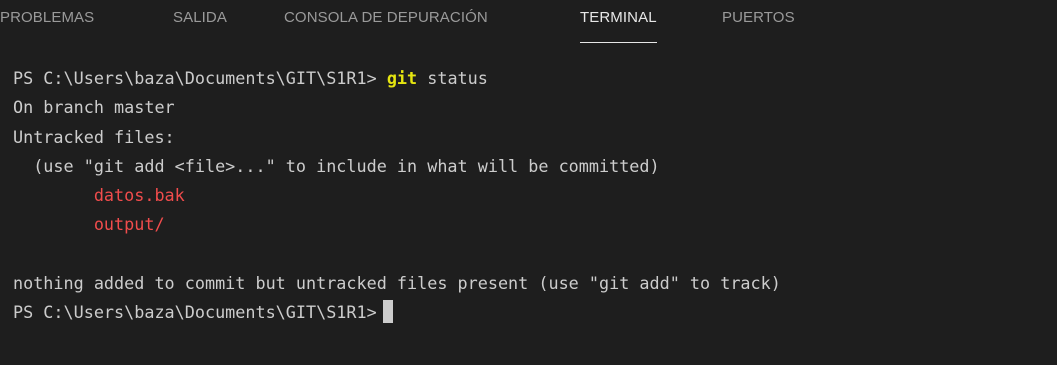 This screenshot has width=1057, height=365. I want to click on terminal-line-untracked-header: Untracked files:, so click(94, 136).